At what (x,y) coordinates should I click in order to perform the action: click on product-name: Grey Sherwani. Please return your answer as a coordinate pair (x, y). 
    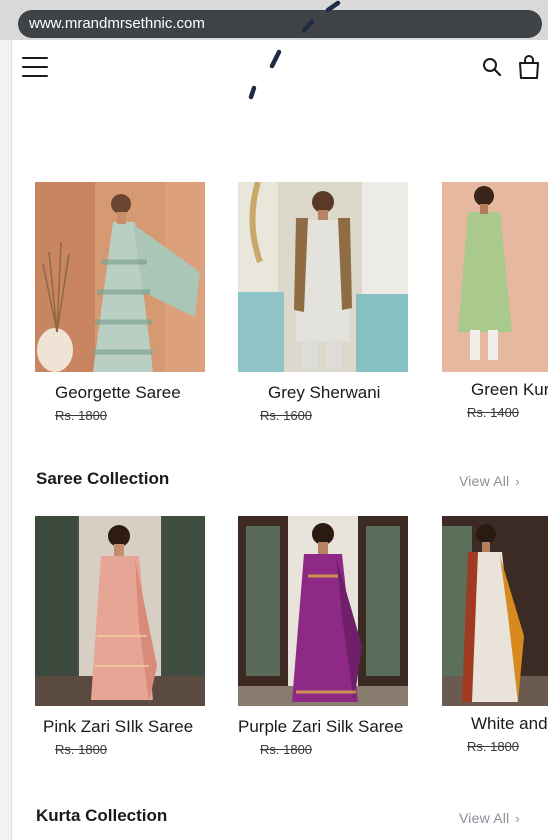
    Looking at the image, I should click on (324, 393).